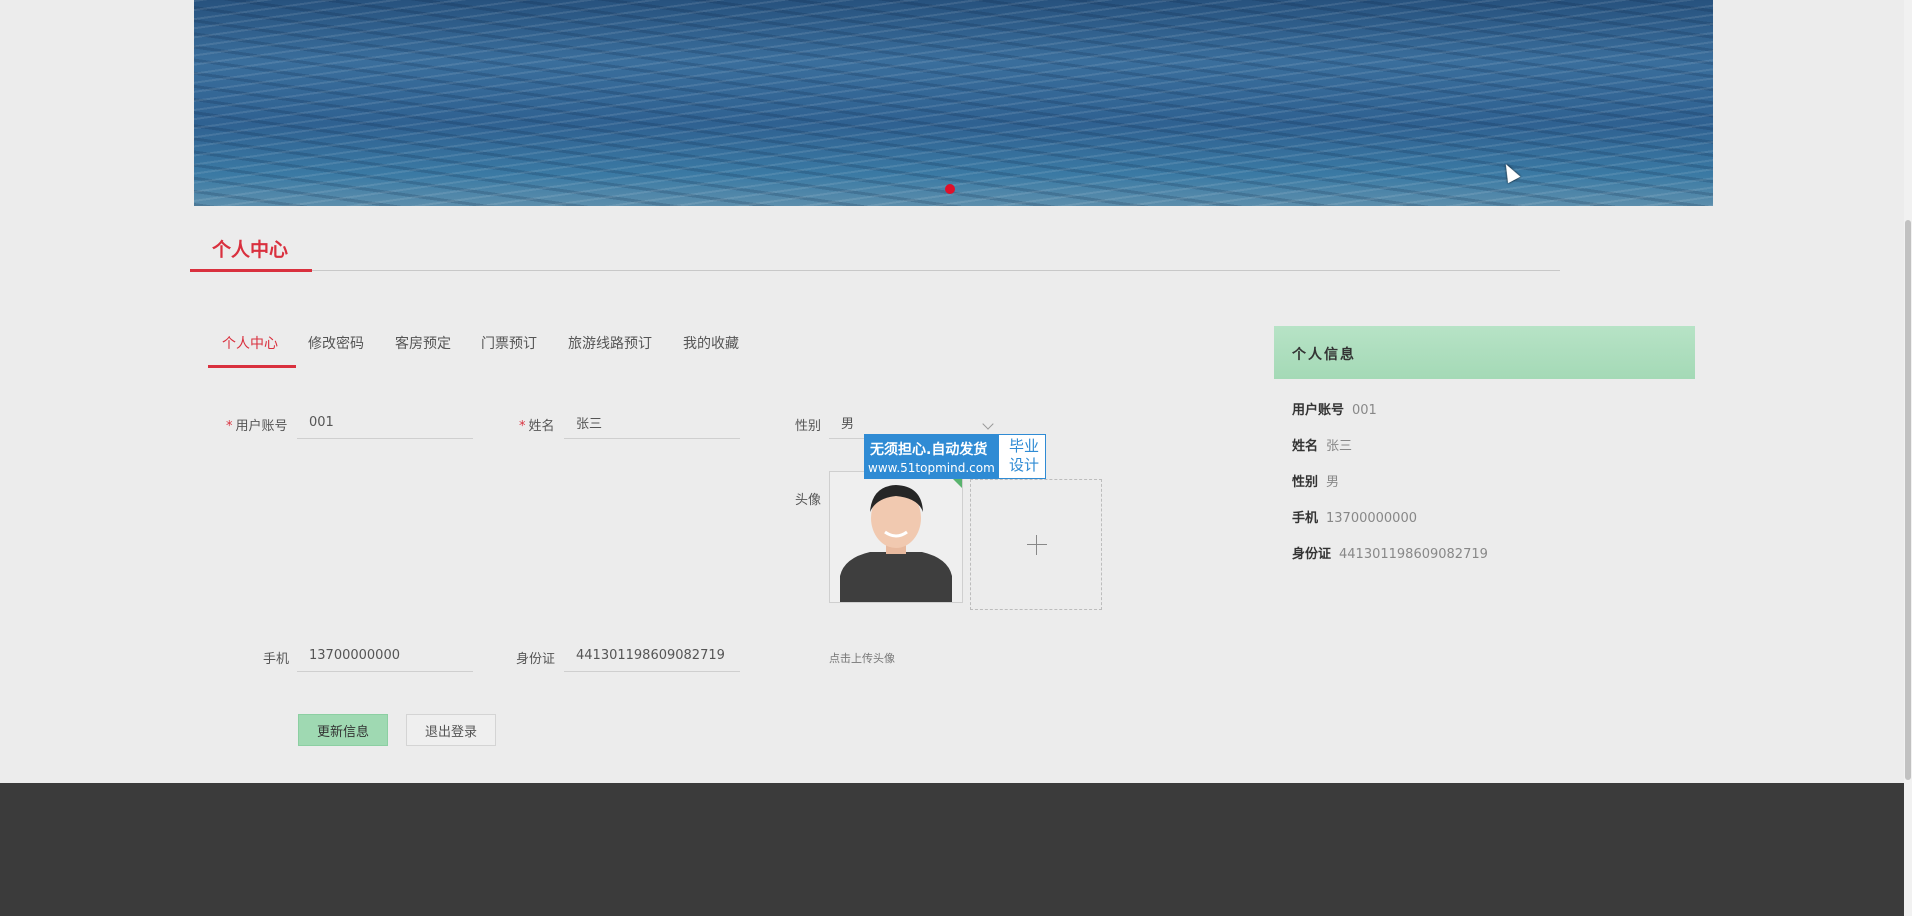  Describe the element at coordinates (808, 426) in the screenshot. I see `gender-label: 性别` at that location.